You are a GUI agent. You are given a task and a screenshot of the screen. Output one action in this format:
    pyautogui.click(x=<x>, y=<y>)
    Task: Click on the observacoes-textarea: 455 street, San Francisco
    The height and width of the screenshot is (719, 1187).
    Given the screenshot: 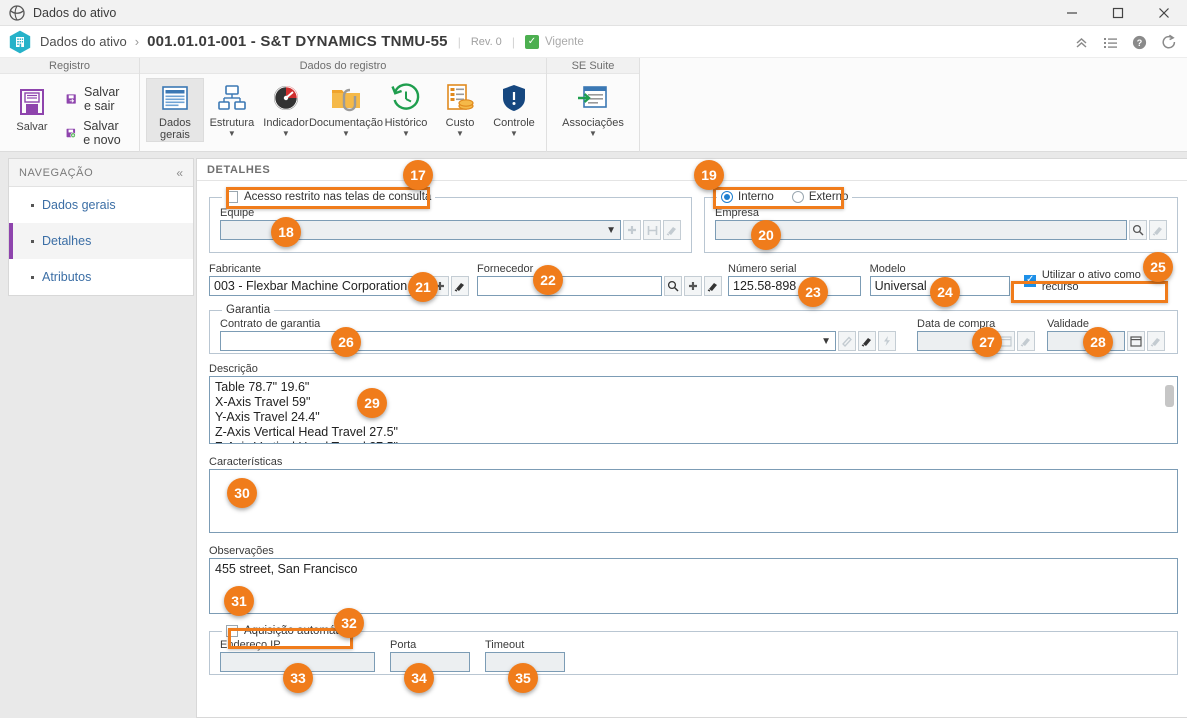 What is the action you would take?
    pyautogui.click(x=693, y=586)
    